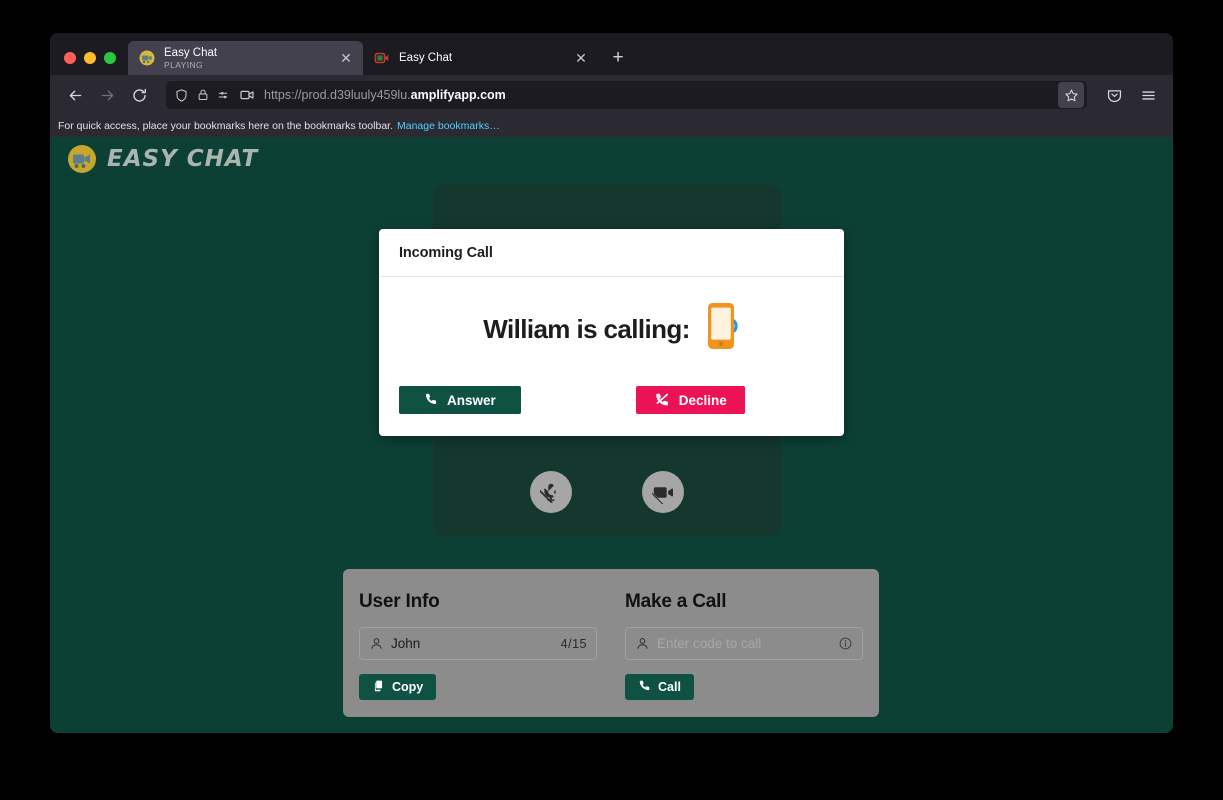  What do you see at coordinates (382, 58) in the screenshot?
I see `video-camera-red-icon` at bounding box center [382, 58].